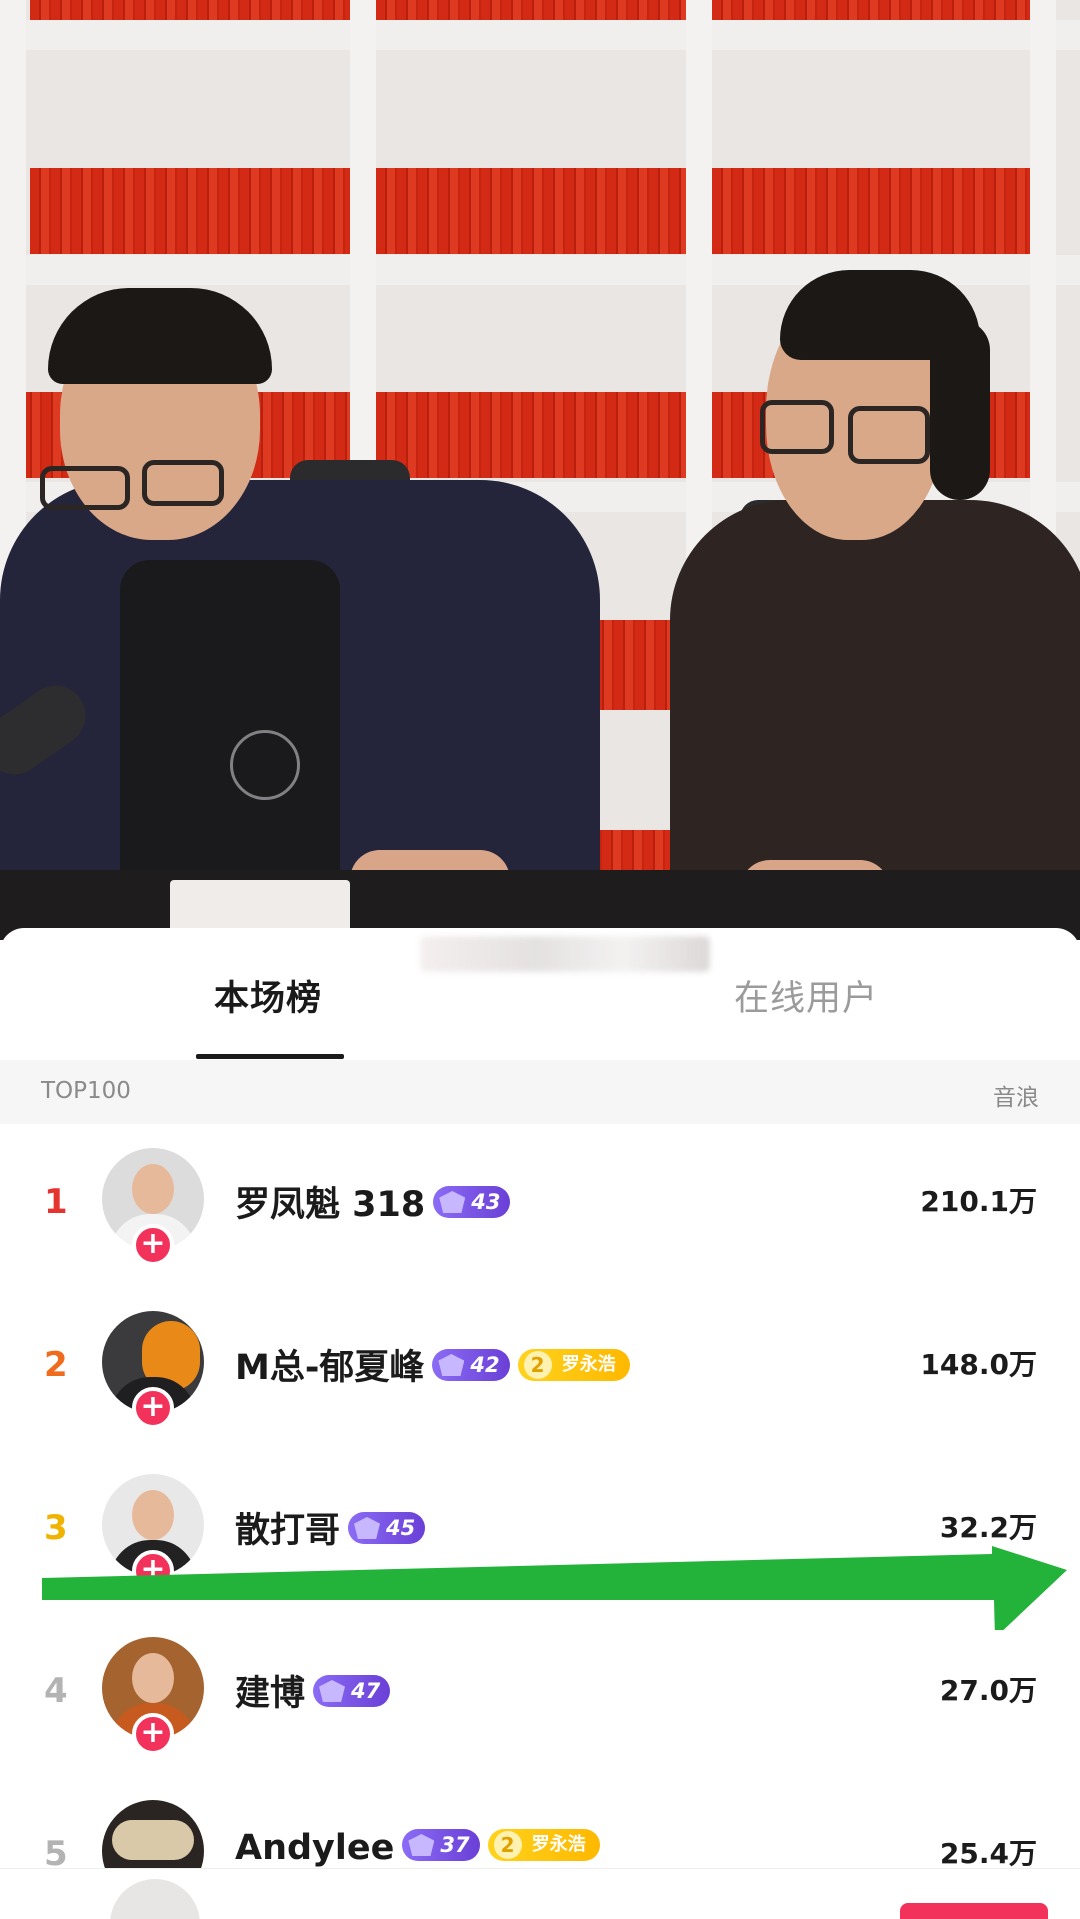 The height and width of the screenshot is (1919, 1080). I want to click on user-name-line: 罗凤魁 318 43, so click(373, 1201).